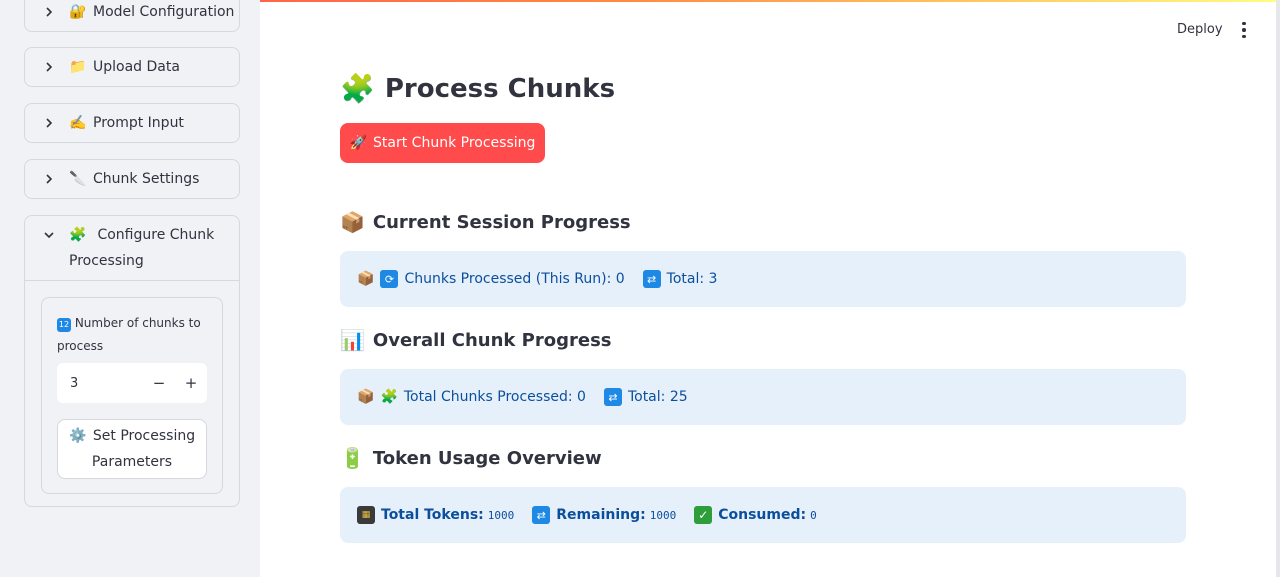  I want to click on overall-total-text: Total: 25, so click(657, 397).